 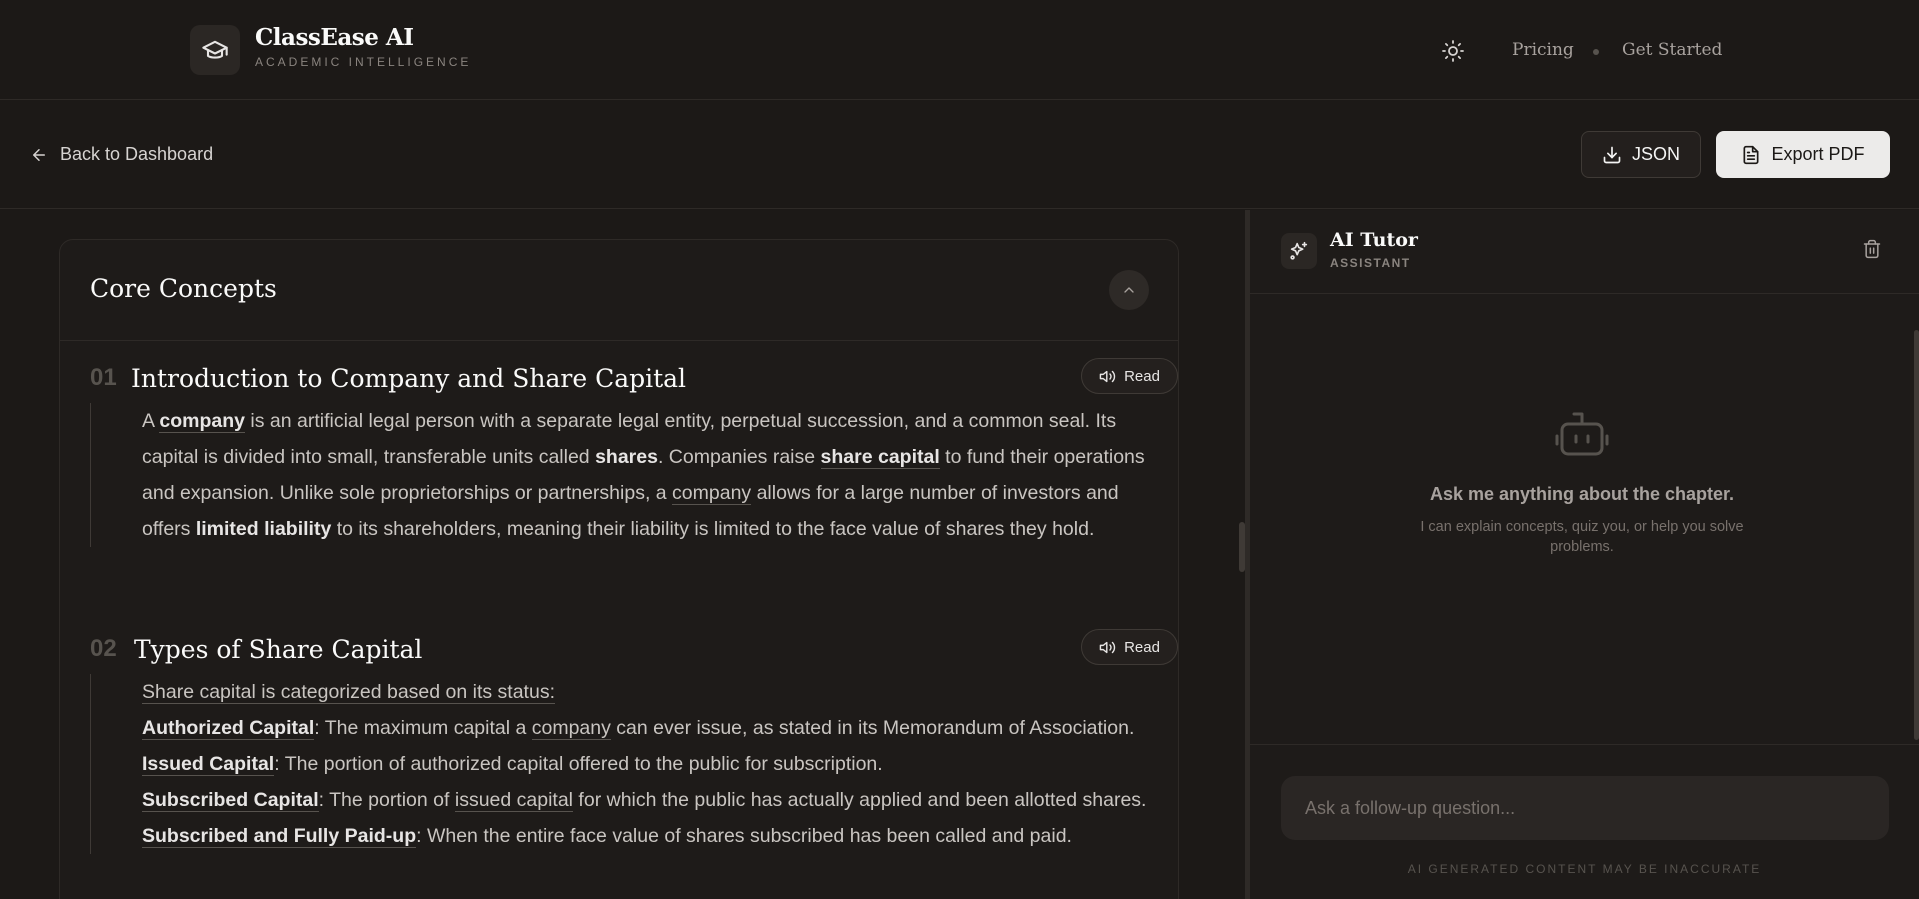 I want to click on brand-name: ClassEase AI, so click(x=334, y=37).